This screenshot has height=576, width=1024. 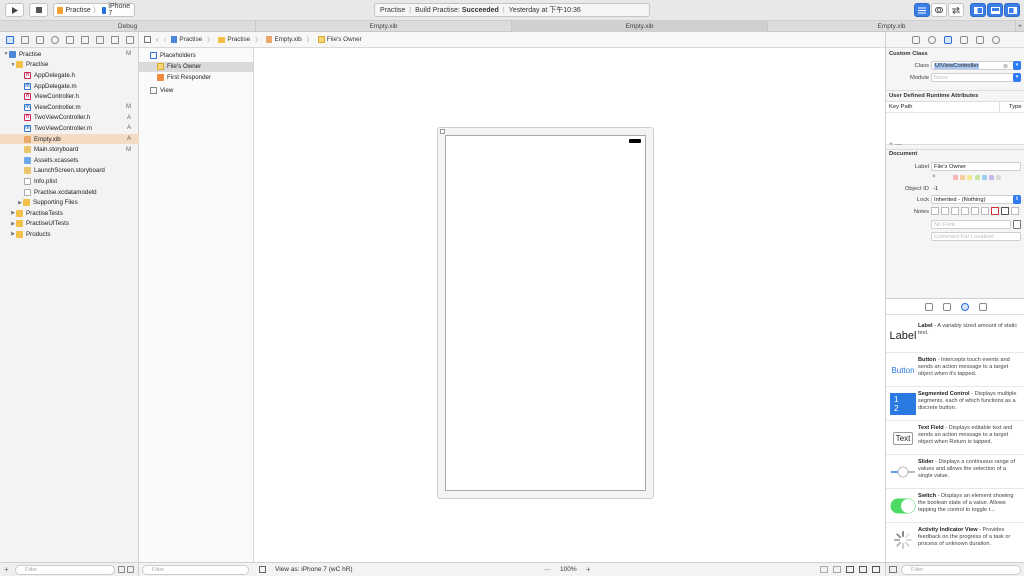 I want to click on font-field: No Font, so click(x=971, y=224).